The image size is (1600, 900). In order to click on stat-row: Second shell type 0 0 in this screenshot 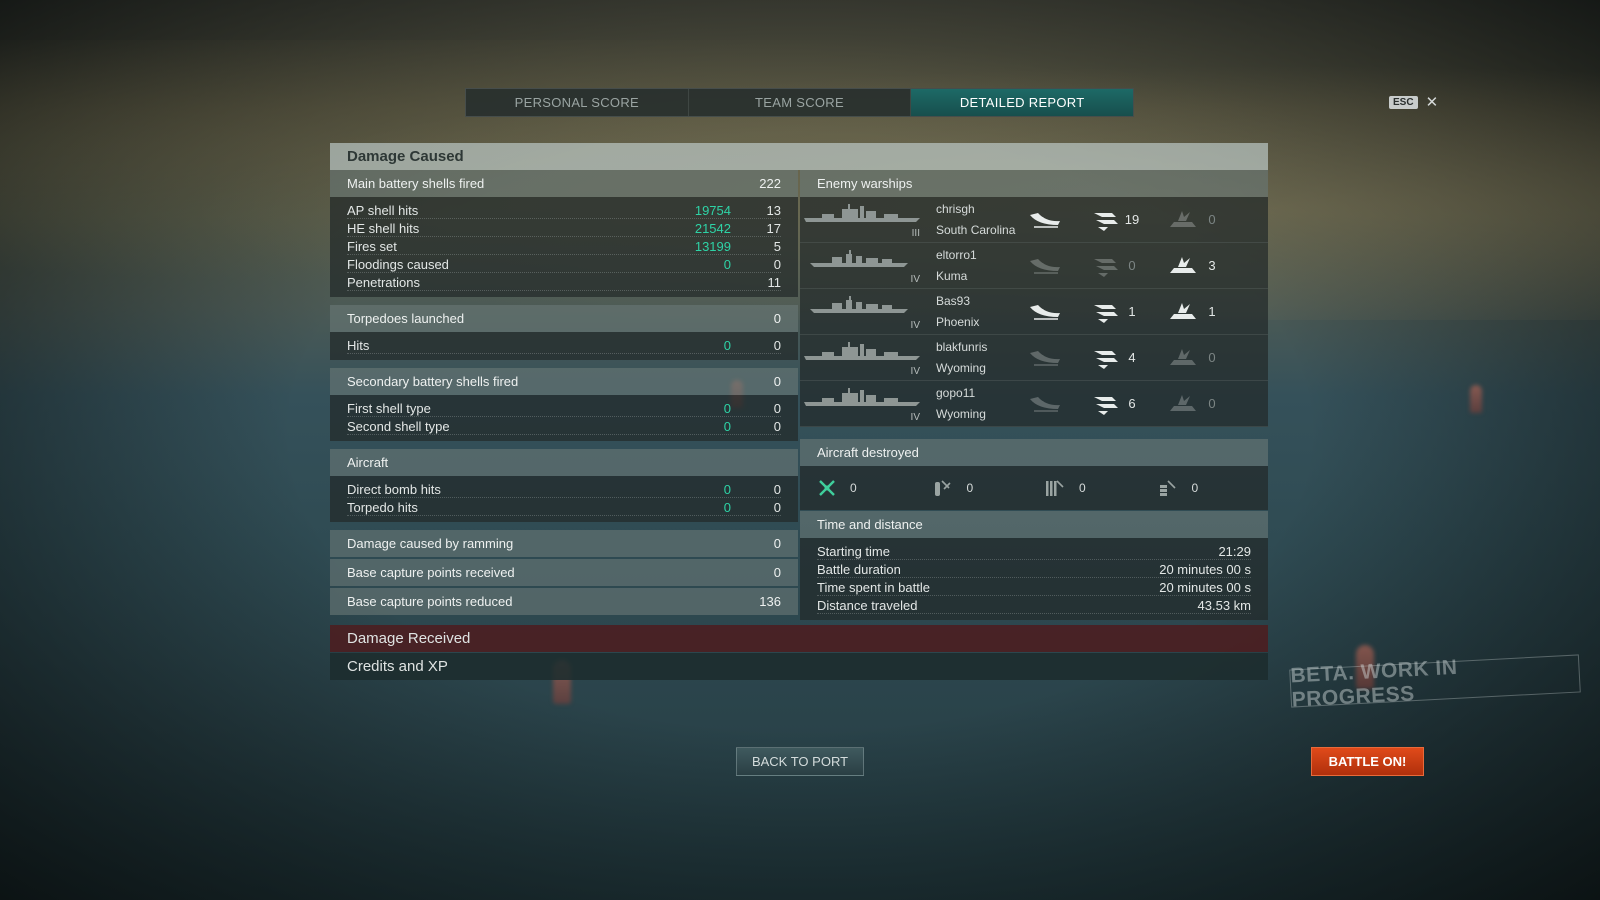, I will do `click(564, 426)`.